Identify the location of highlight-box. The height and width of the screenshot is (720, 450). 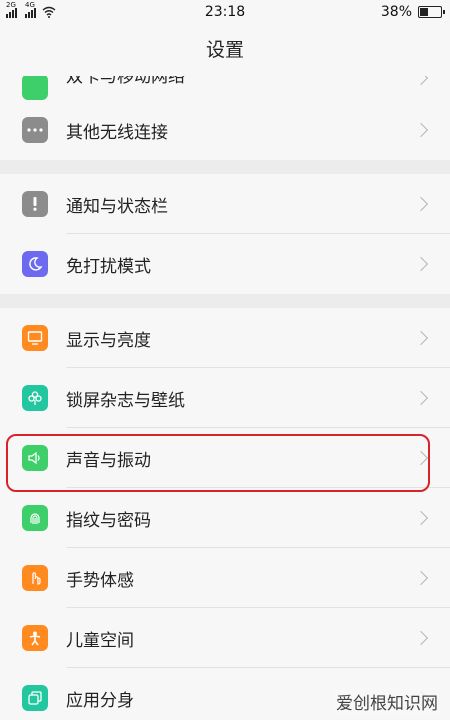
(218, 463).